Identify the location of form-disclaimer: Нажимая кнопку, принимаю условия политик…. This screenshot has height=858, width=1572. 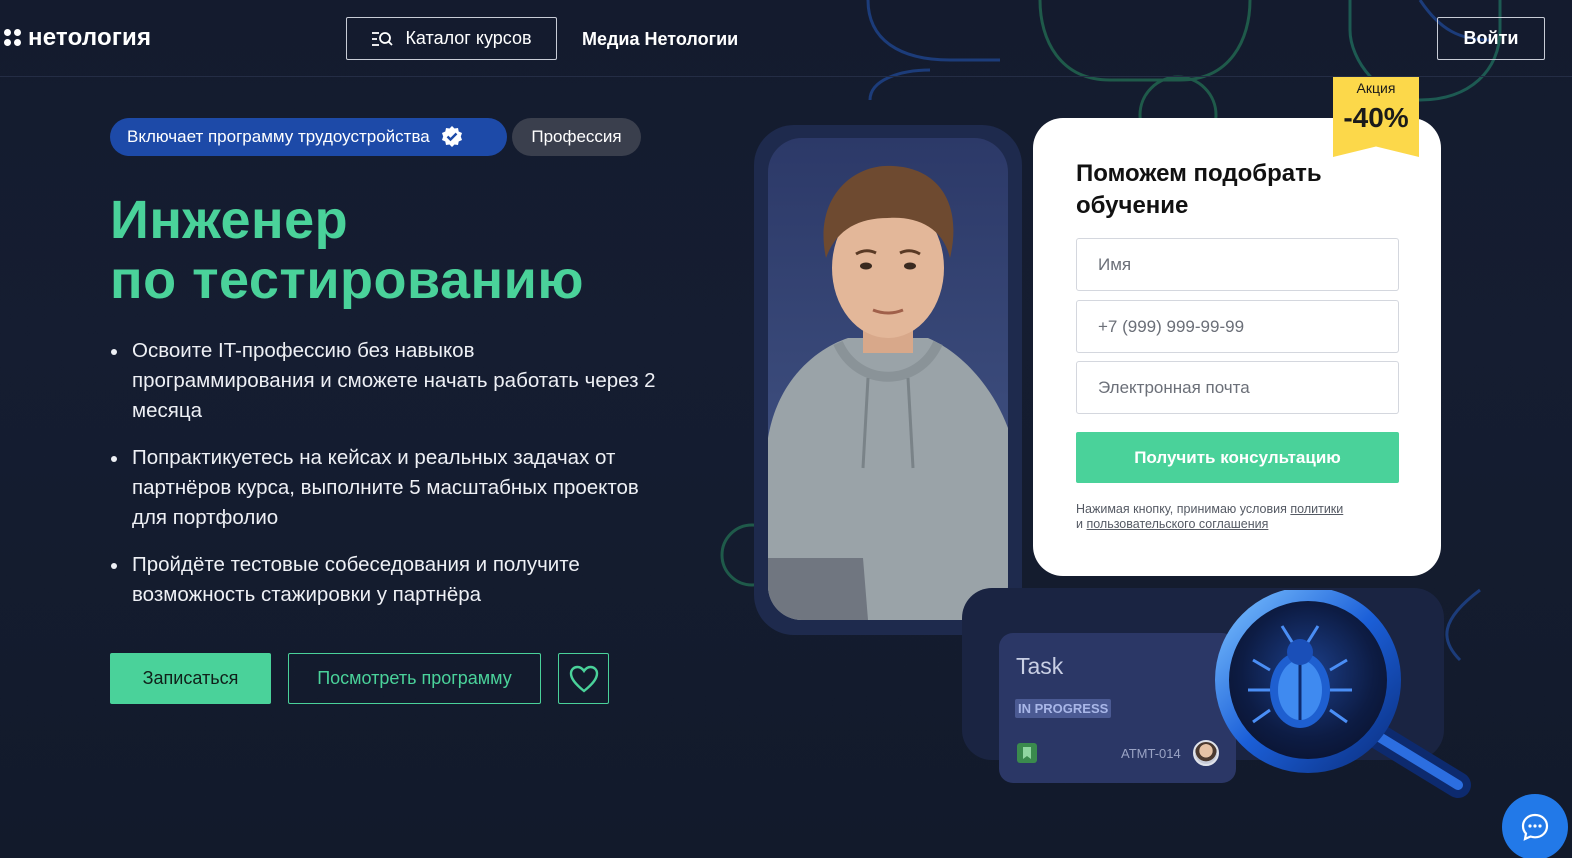
(1236, 517).